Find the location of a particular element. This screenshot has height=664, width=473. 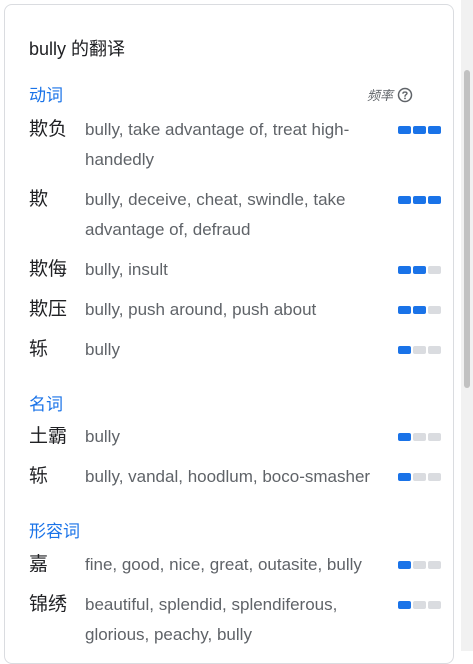

section-adjective-label: 形容词 is located at coordinates (54, 531).